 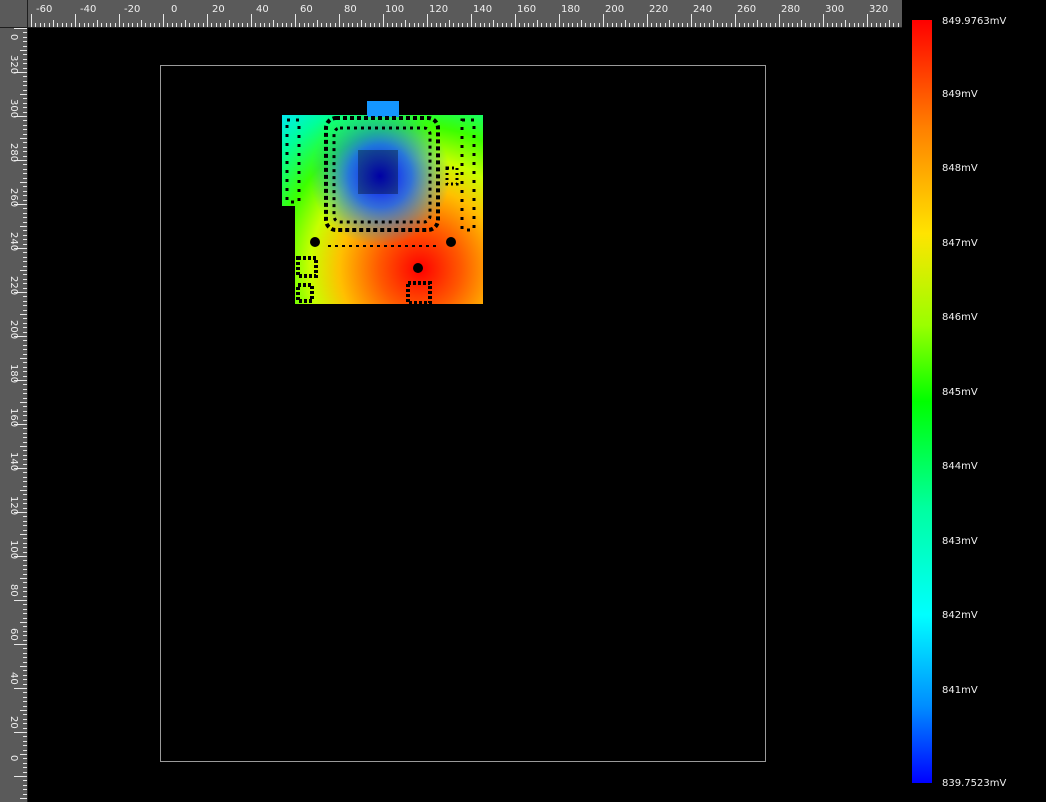 I want to click on h-tick-label: 0, so click(x=174, y=9).